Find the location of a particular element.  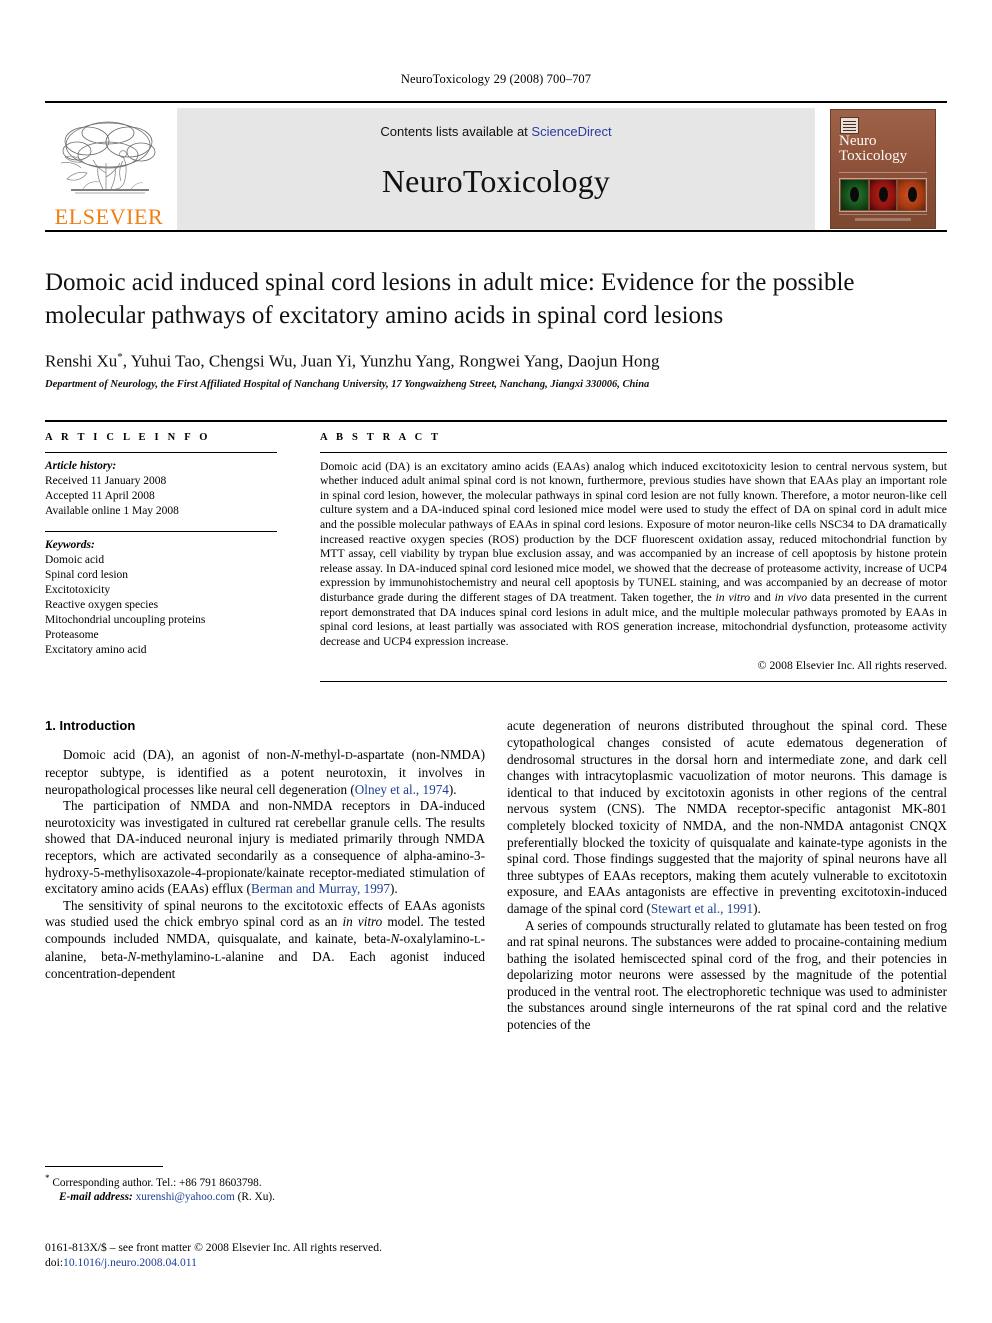

accepted-date: Accepted 11 April 2008 is located at coordinates (100, 495).